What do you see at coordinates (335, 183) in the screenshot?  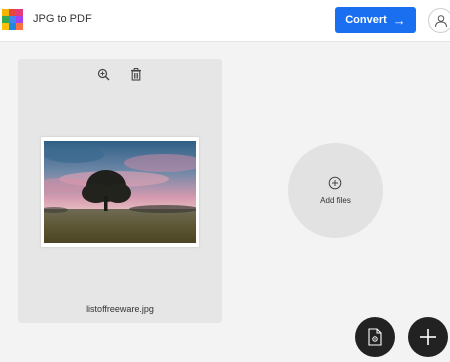 I see `plus-circle-icon` at bounding box center [335, 183].